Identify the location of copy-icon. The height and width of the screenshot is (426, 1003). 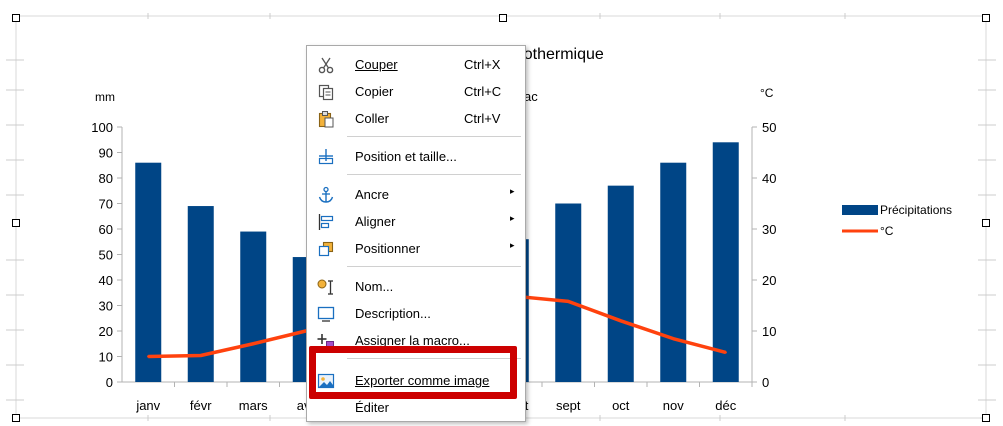
(326, 92).